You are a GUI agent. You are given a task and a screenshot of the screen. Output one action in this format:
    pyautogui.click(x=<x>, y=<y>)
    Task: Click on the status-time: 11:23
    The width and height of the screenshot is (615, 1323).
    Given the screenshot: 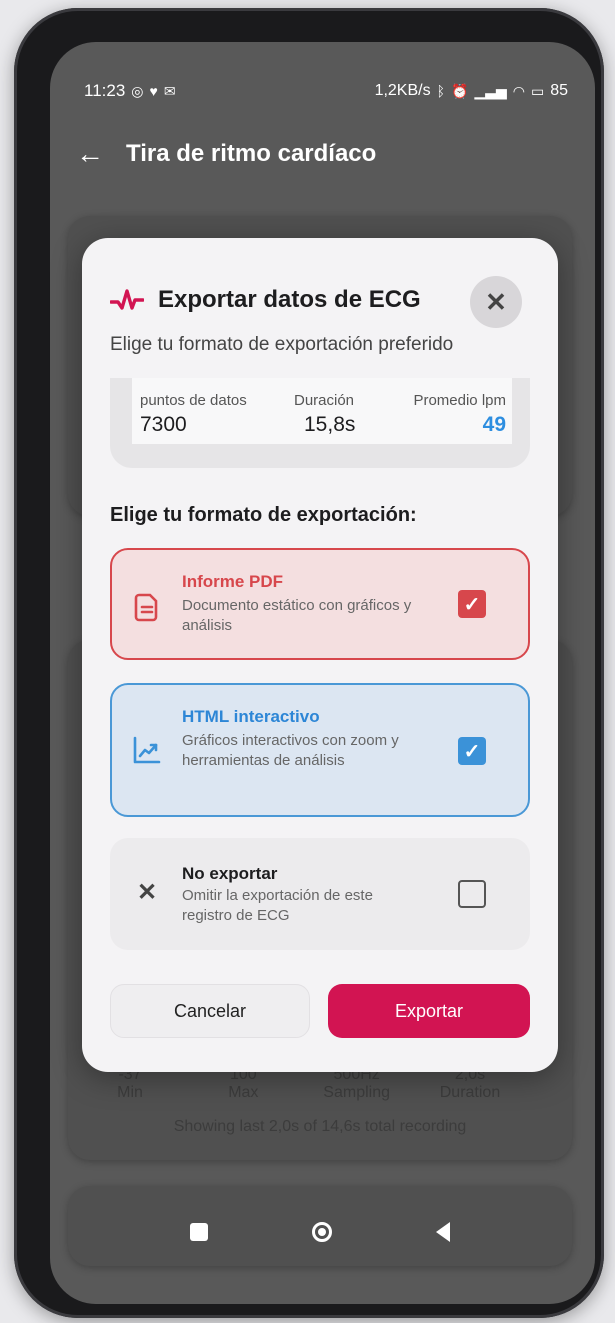 What is the action you would take?
    pyautogui.click(x=105, y=90)
    